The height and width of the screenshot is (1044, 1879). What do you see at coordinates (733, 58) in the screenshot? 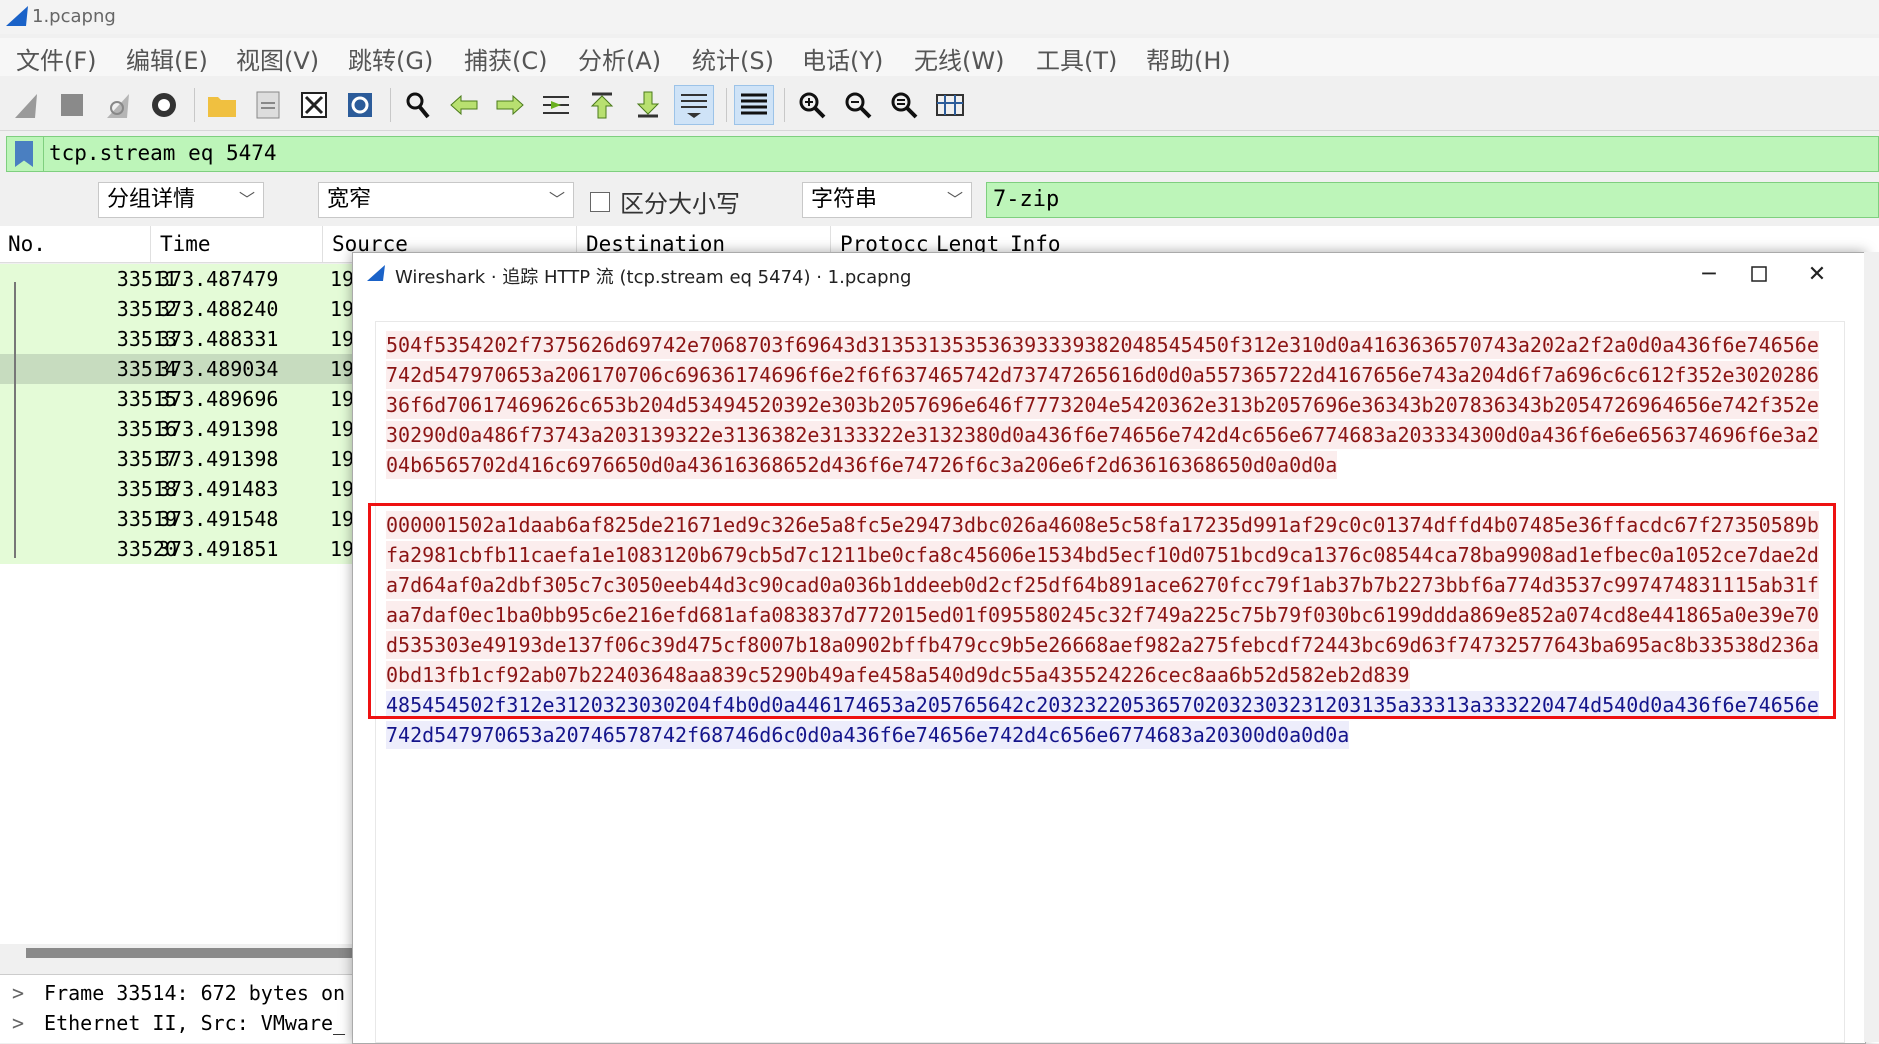
I see `menu-statistics: 统计(S)` at bounding box center [733, 58].